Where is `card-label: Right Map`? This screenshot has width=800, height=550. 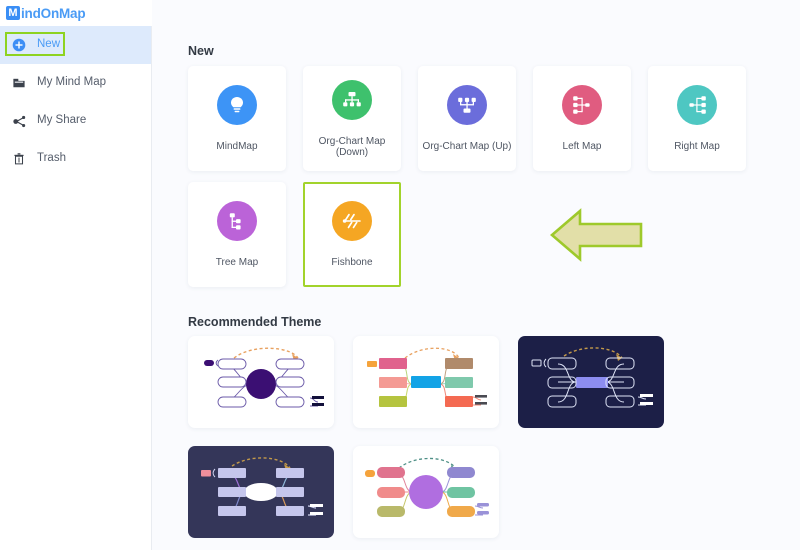
card-label: Right Map is located at coordinates (697, 146).